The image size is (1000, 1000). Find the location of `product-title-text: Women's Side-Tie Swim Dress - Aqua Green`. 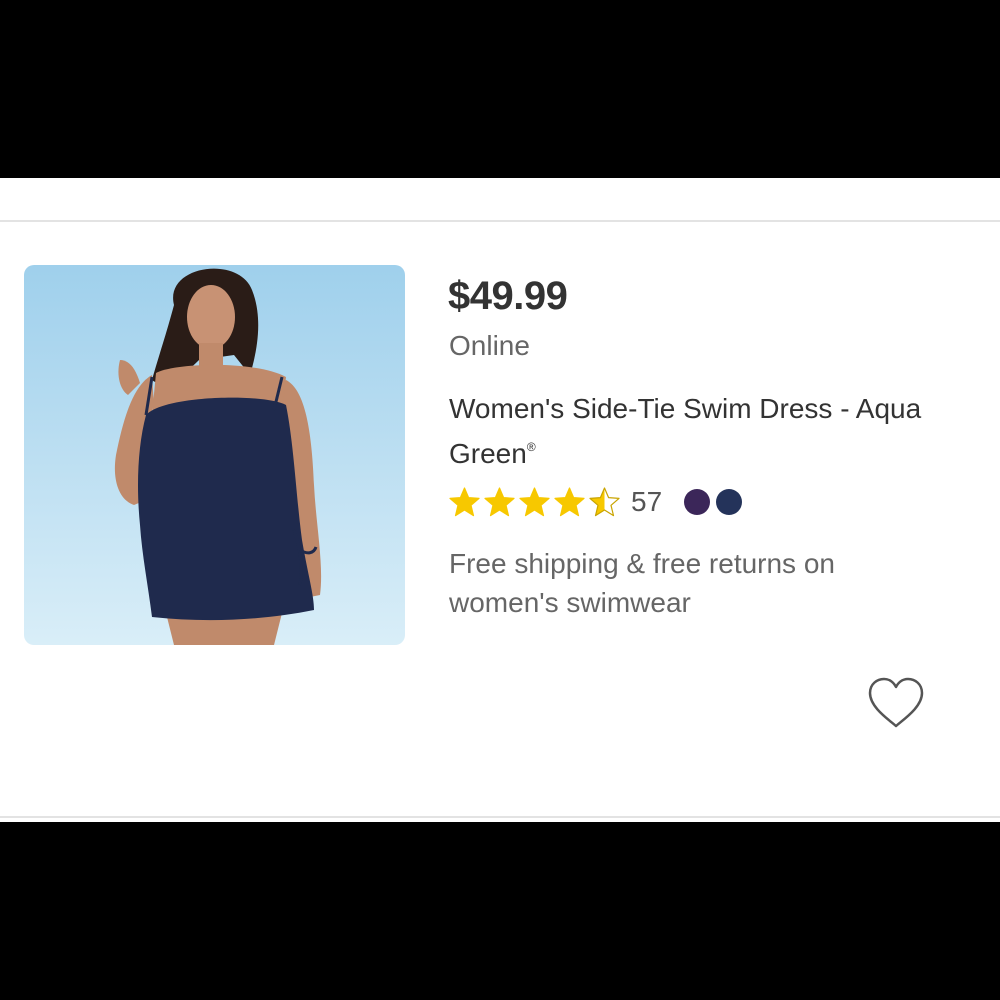

product-title-text: Women's Side-Tie Swim Dress - Aqua Green is located at coordinates (685, 431).